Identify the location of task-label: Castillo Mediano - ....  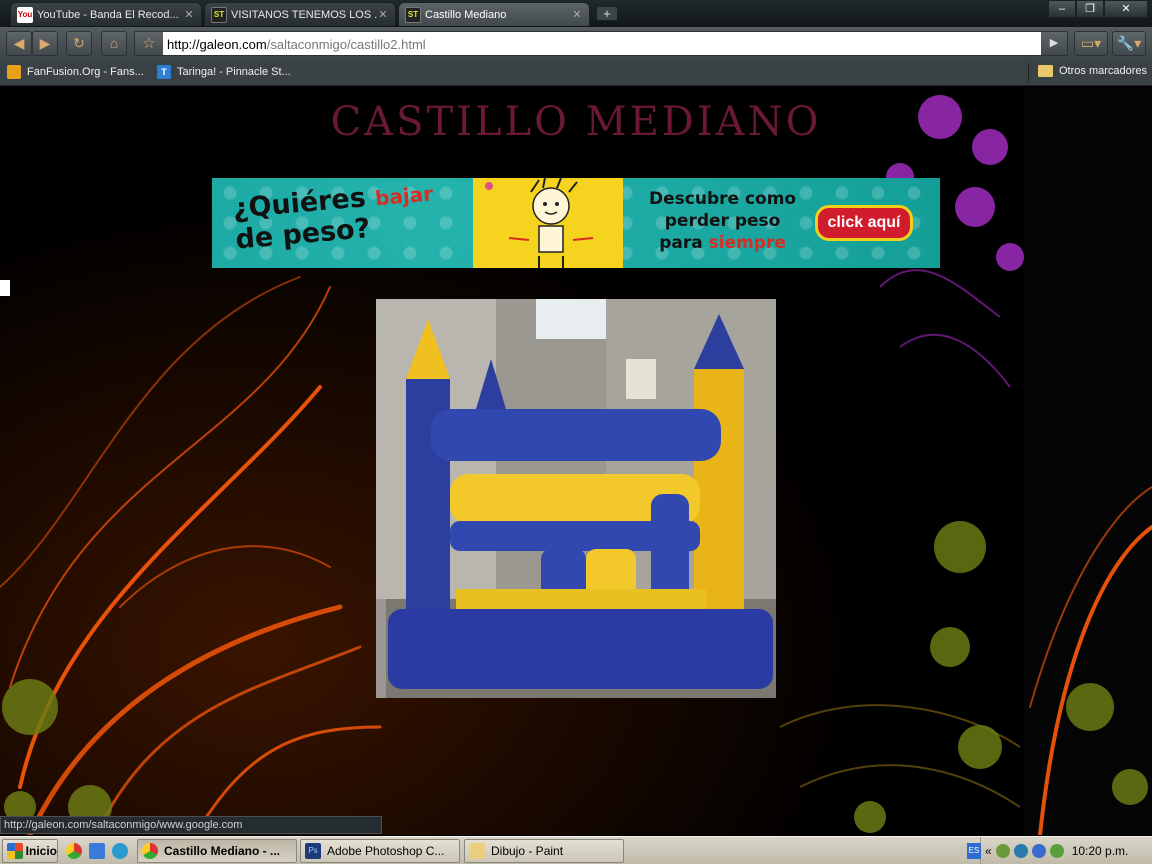
(222, 851).